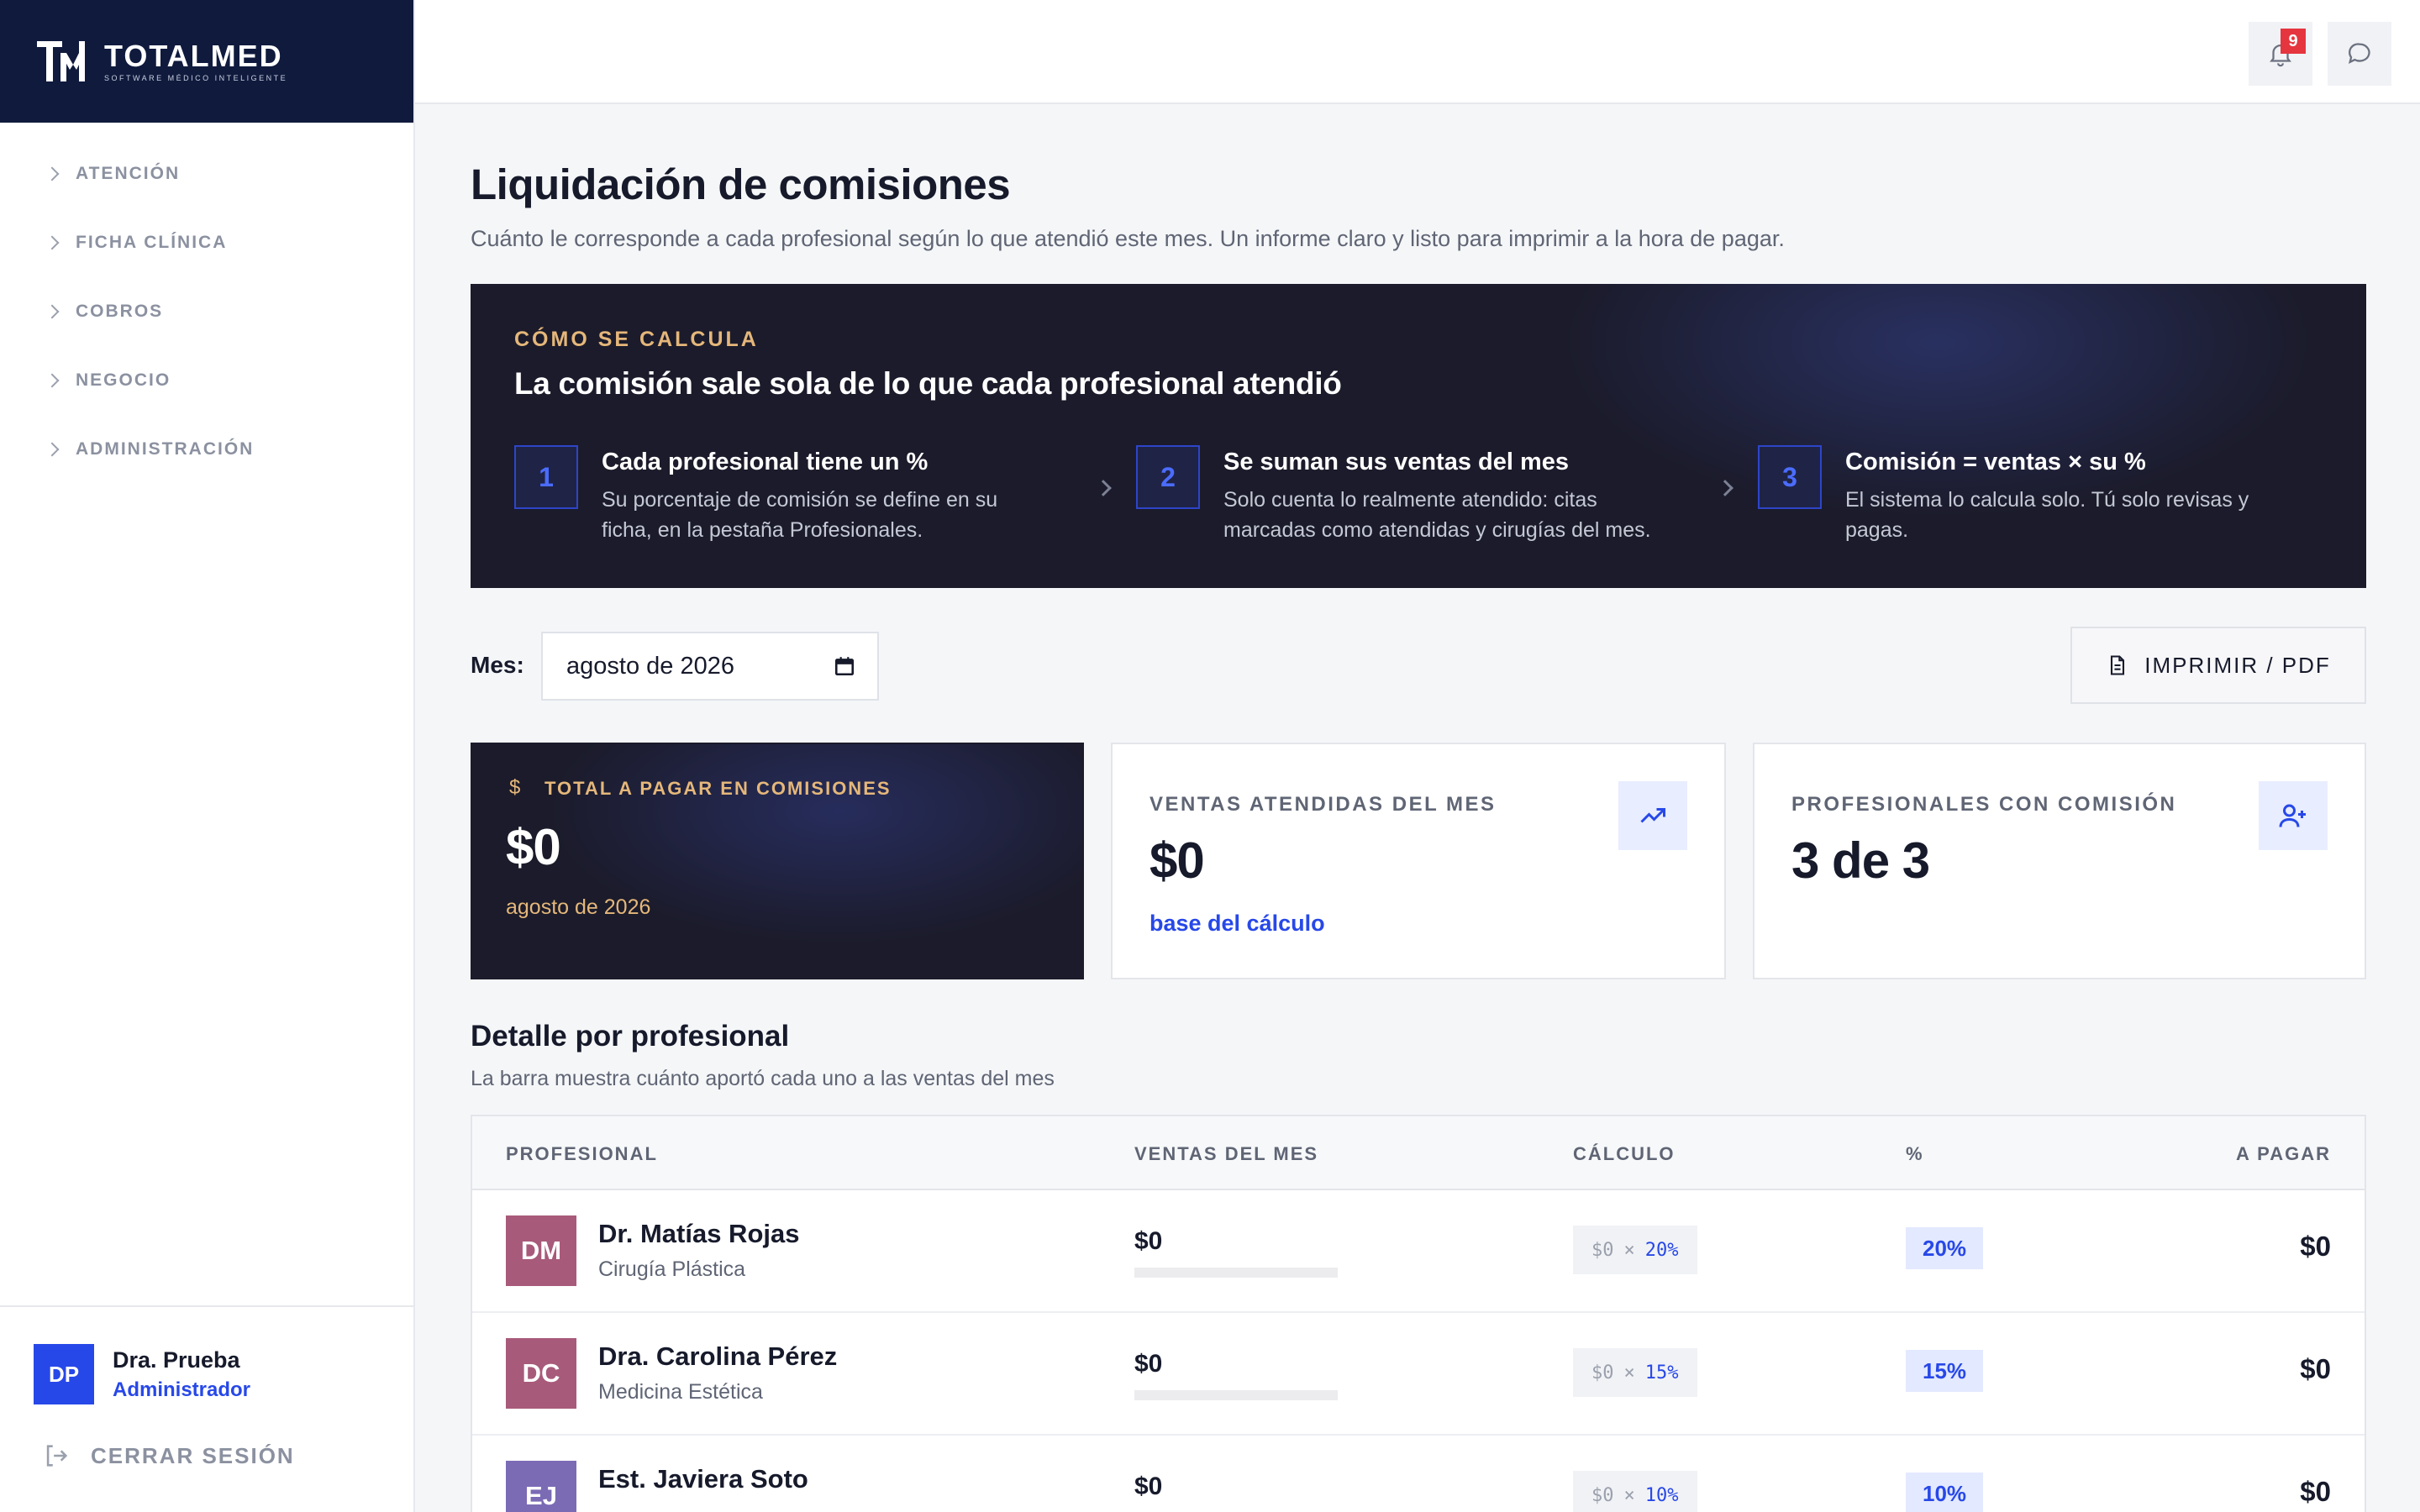  What do you see at coordinates (2118, 665) in the screenshot?
I see `document-icon` at bounding box center [2118, 665].